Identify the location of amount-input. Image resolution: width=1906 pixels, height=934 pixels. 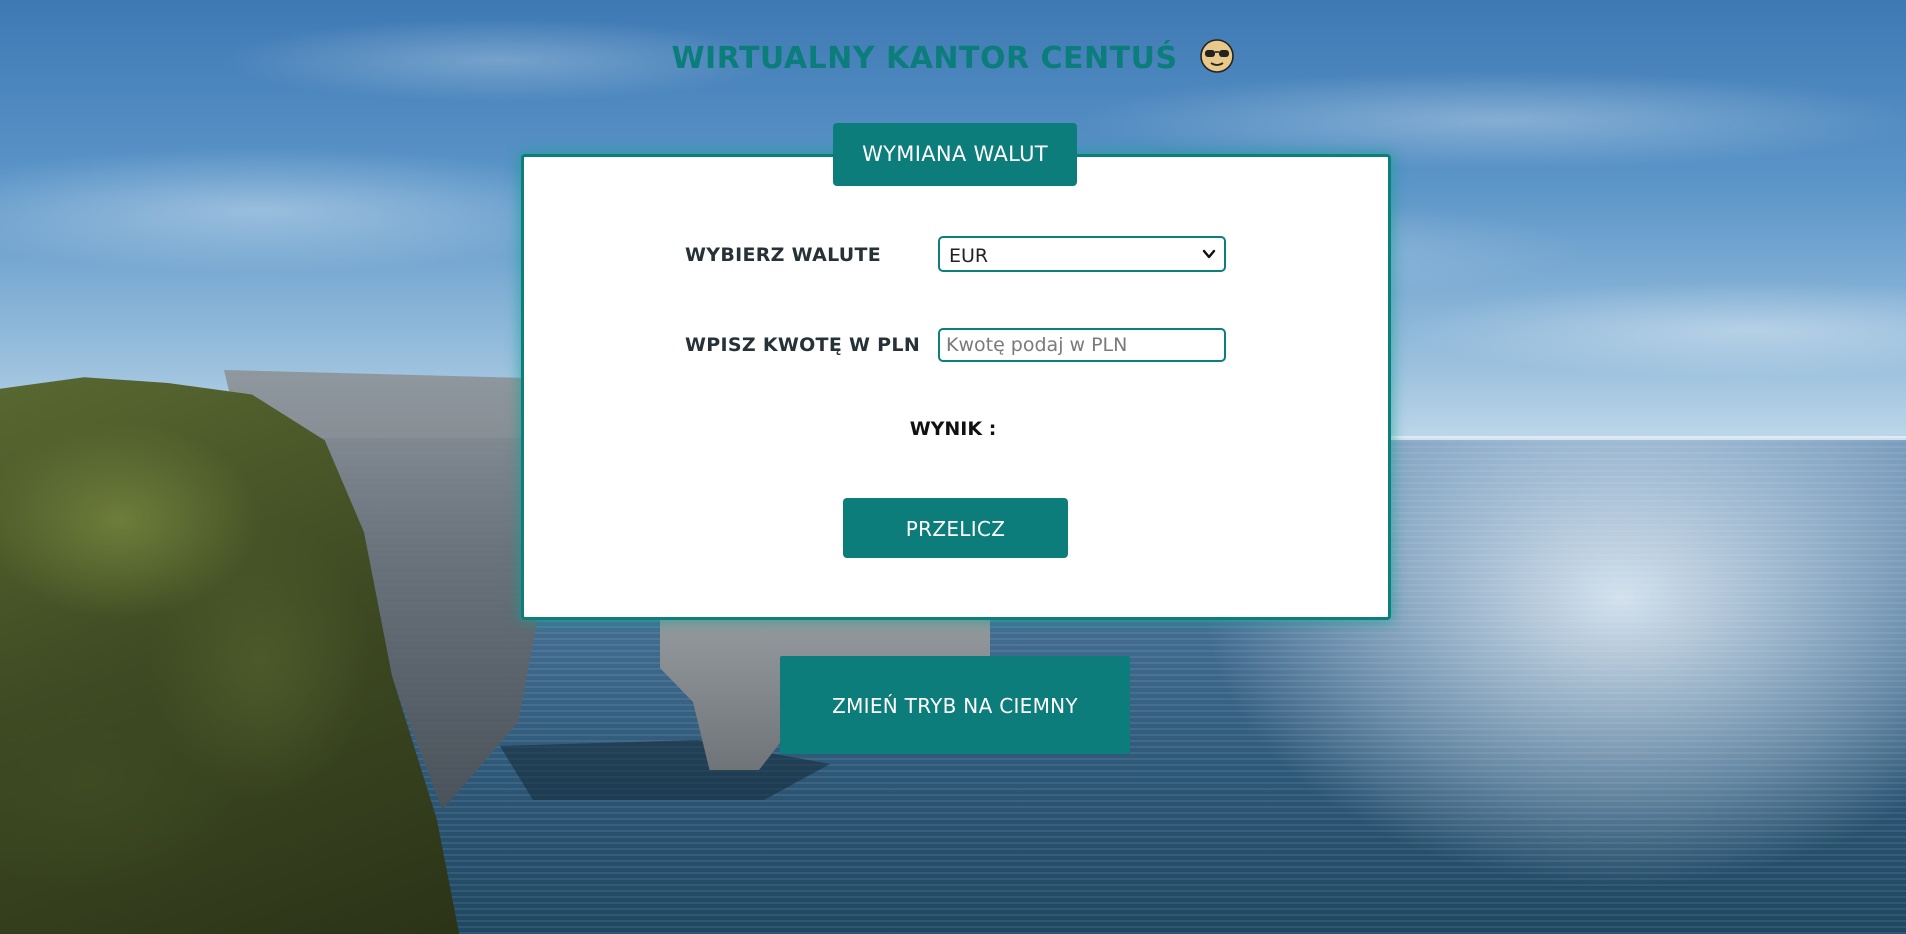
(1082, 345).